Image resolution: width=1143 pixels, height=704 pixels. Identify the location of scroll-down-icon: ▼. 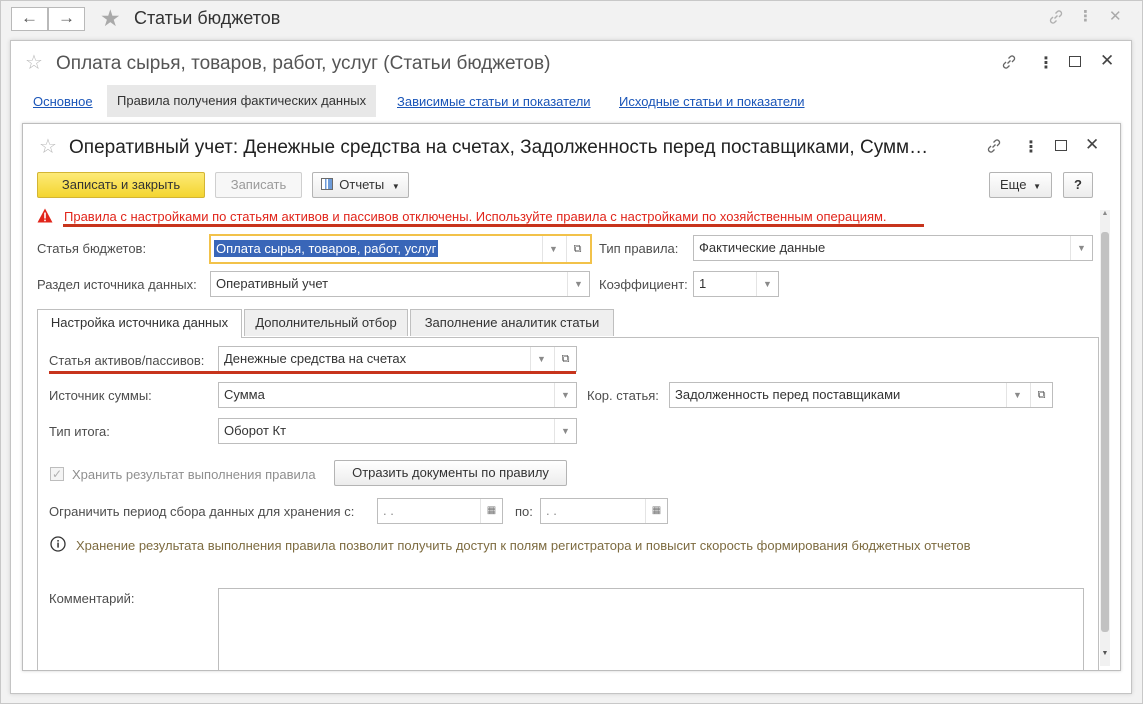
(1105, 653).